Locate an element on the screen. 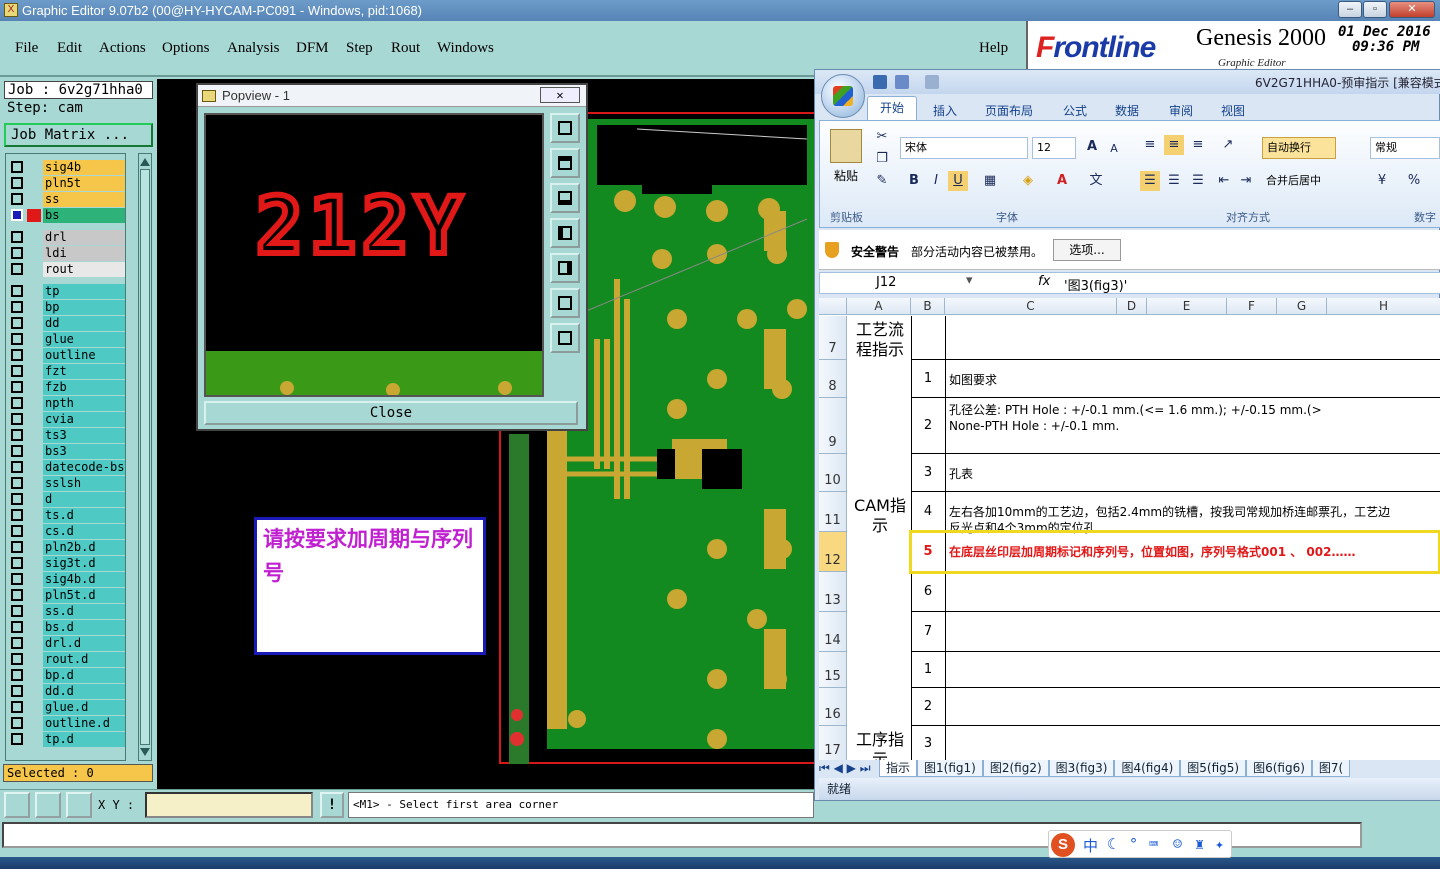  sheet-tab: 图6(fig6) is located at coordinates (1279, 768).